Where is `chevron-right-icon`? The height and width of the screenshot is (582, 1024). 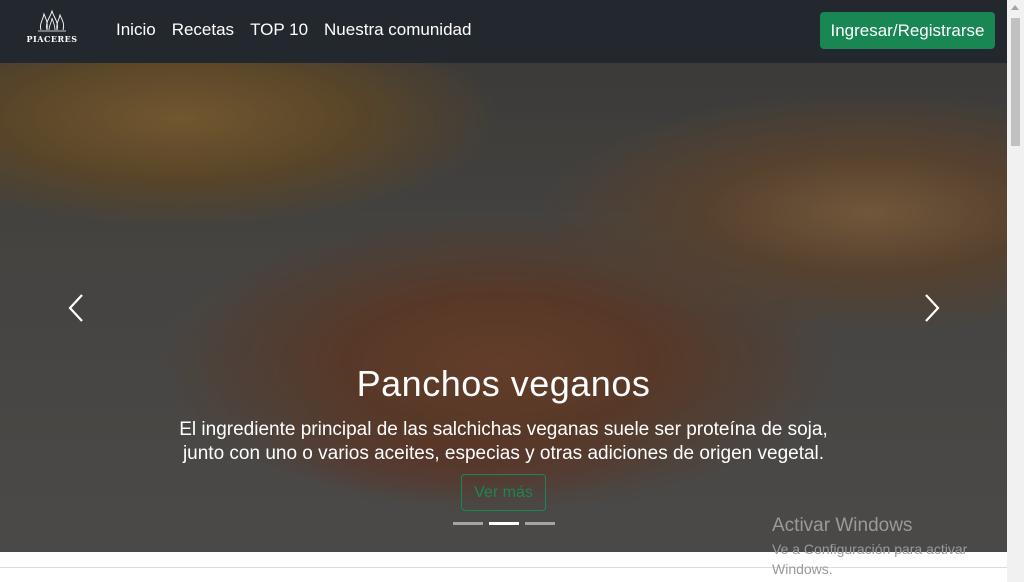
chevron-right-icon is located at coordinates (932, 308).